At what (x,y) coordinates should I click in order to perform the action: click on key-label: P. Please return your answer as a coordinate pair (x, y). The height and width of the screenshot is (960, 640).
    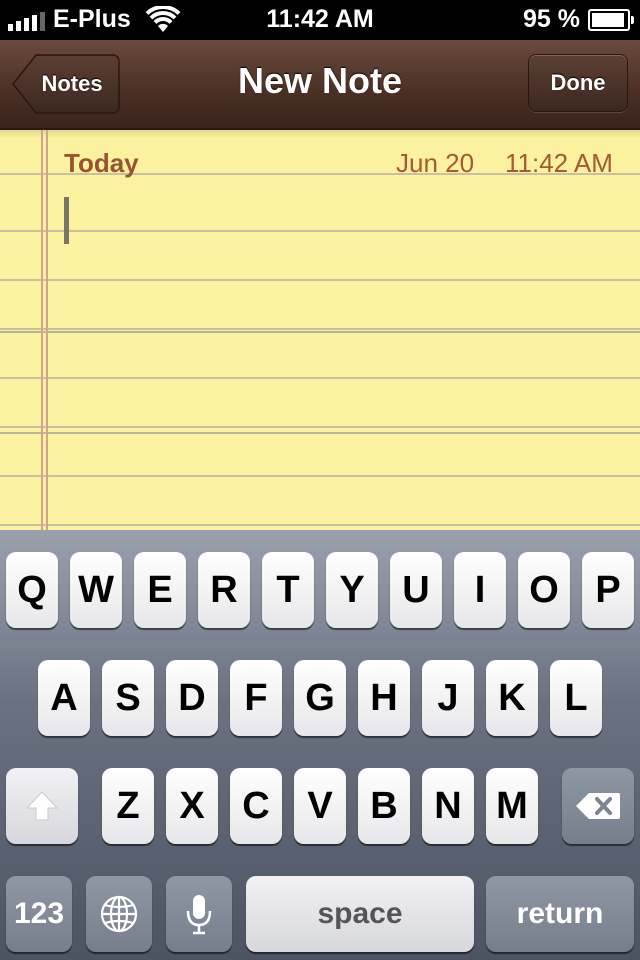
    Looking at the image, I should click on (608, 589).